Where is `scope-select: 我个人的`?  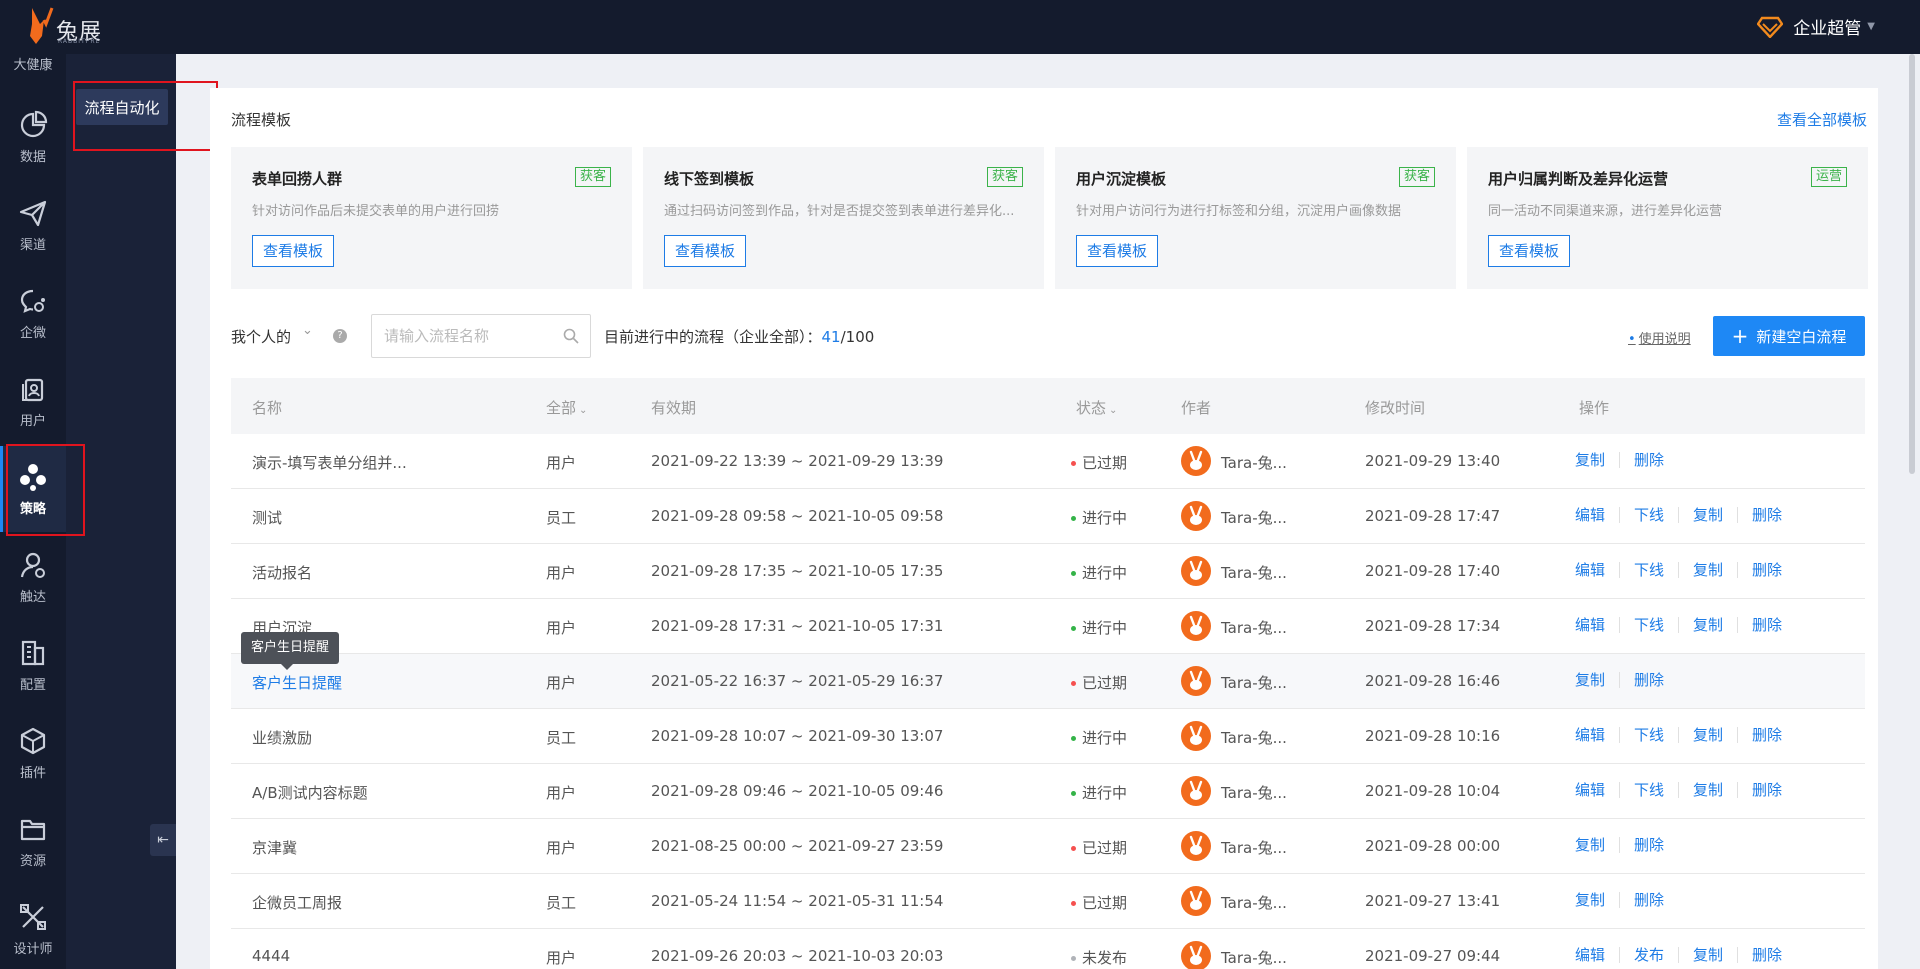 scope-select: 我个人的 is located at coordinates (261, 336).